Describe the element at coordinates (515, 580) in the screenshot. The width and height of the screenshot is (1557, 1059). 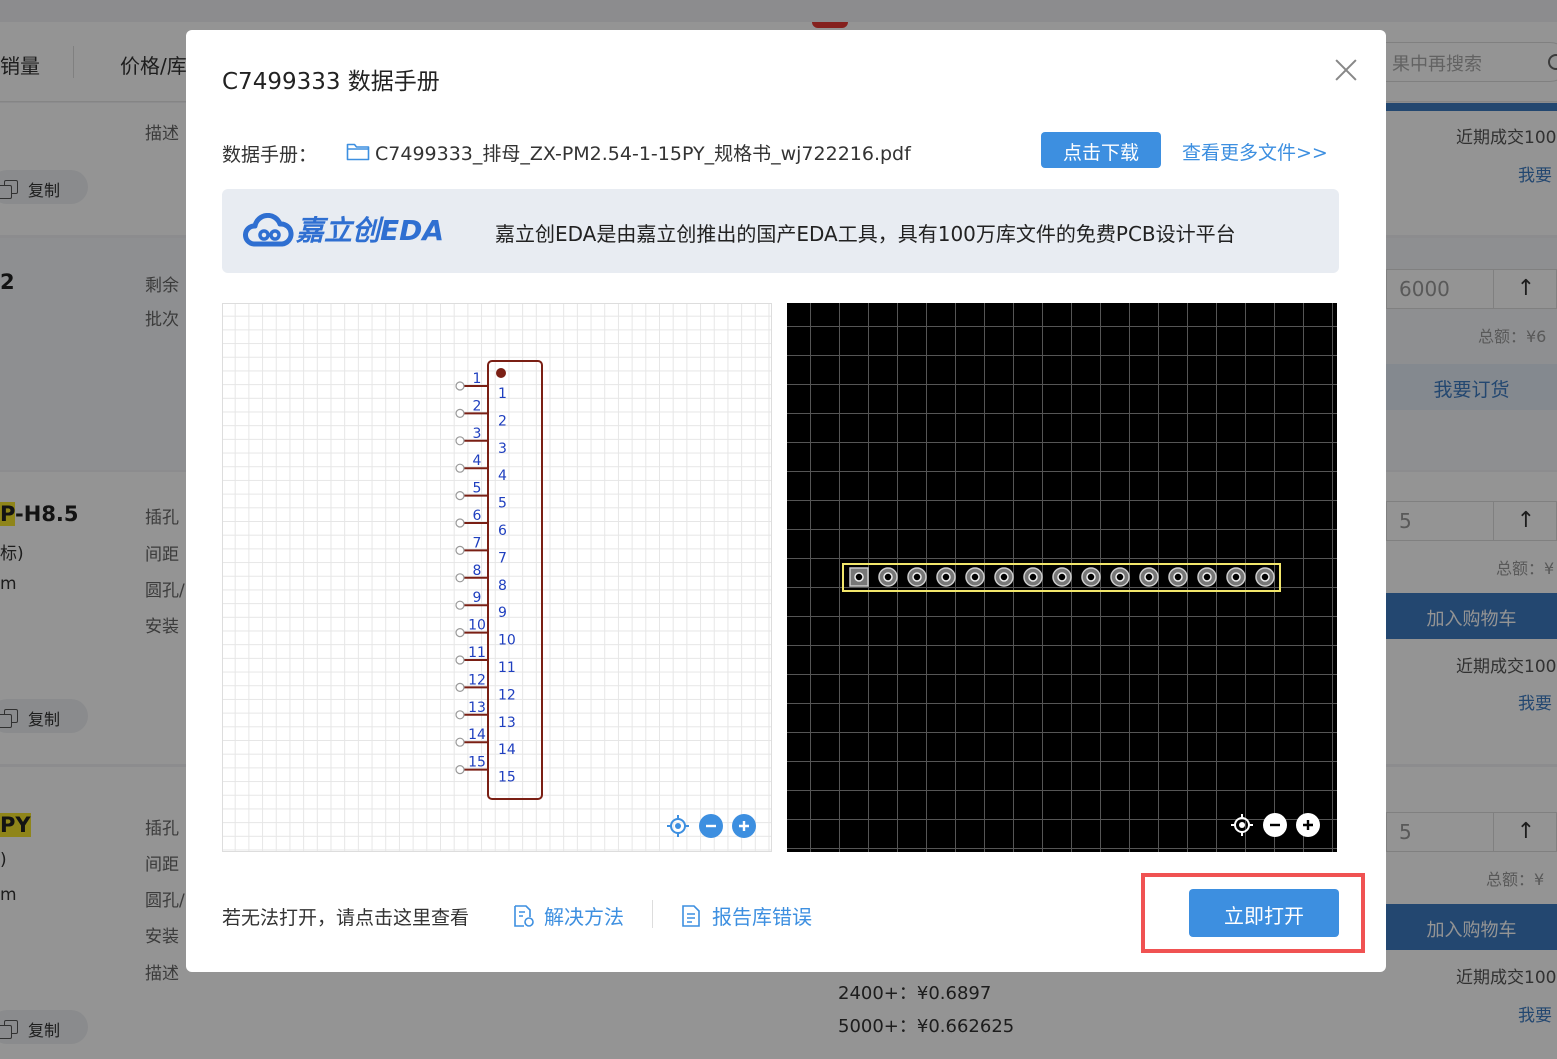
I see `symbol-body` at that location.